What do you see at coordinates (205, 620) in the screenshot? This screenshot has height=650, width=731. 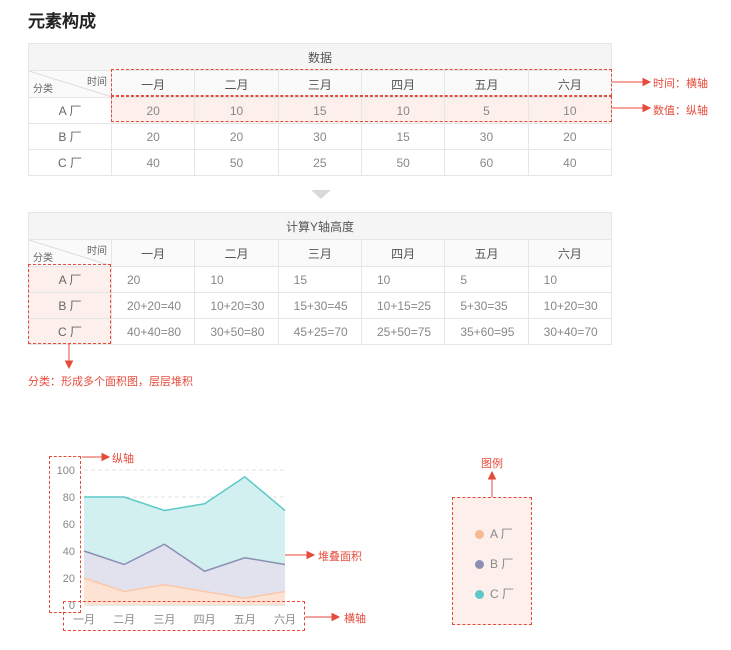 I see `x-tick-label: 四月` at bounding box center [205, 620].